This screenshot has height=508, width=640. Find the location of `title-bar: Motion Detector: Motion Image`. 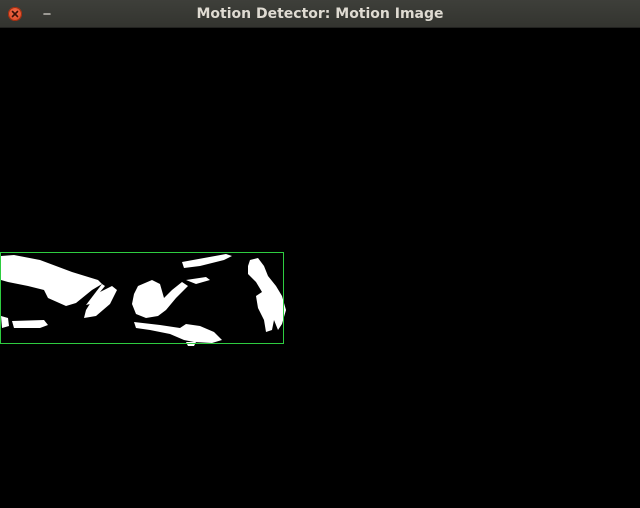

title-bar: Motion Detector: Motion Image is located at coordinates (320, 14).